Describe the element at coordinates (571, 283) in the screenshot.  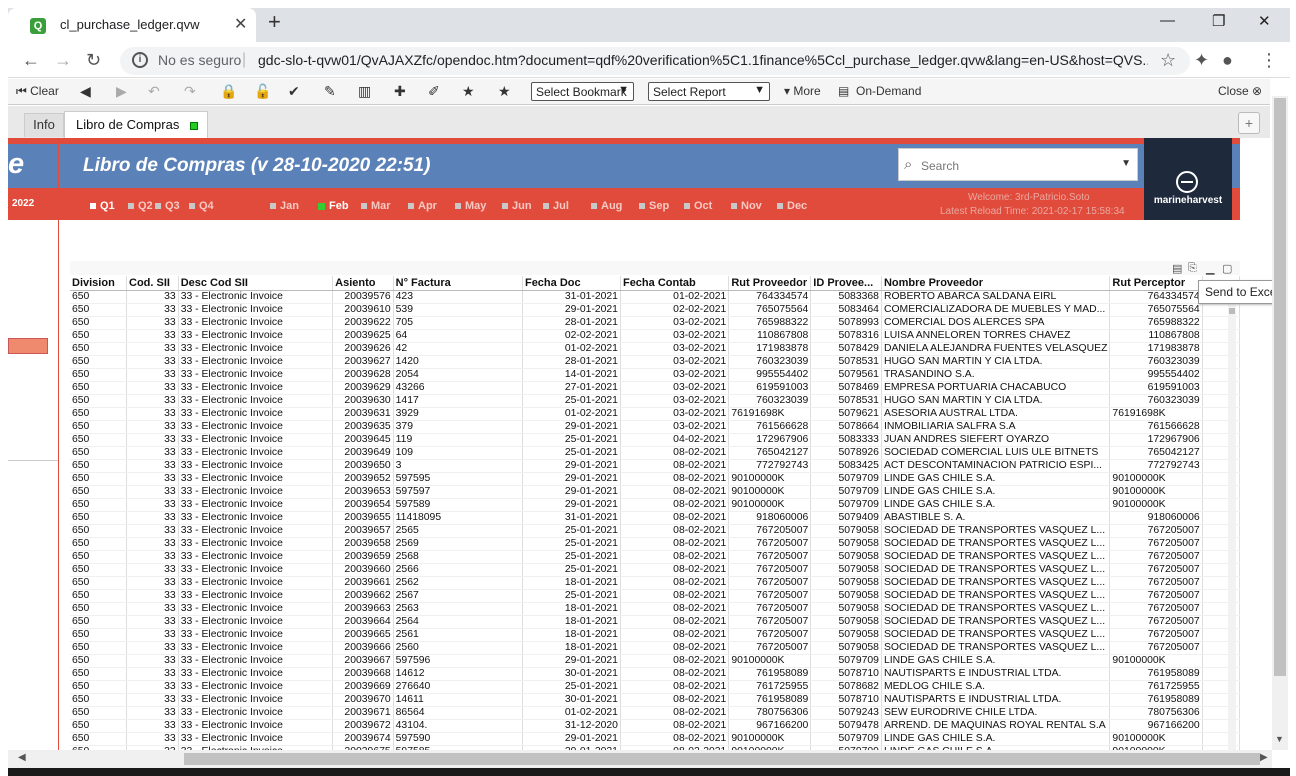
I see `column-header: Fecha Doc` at that location.